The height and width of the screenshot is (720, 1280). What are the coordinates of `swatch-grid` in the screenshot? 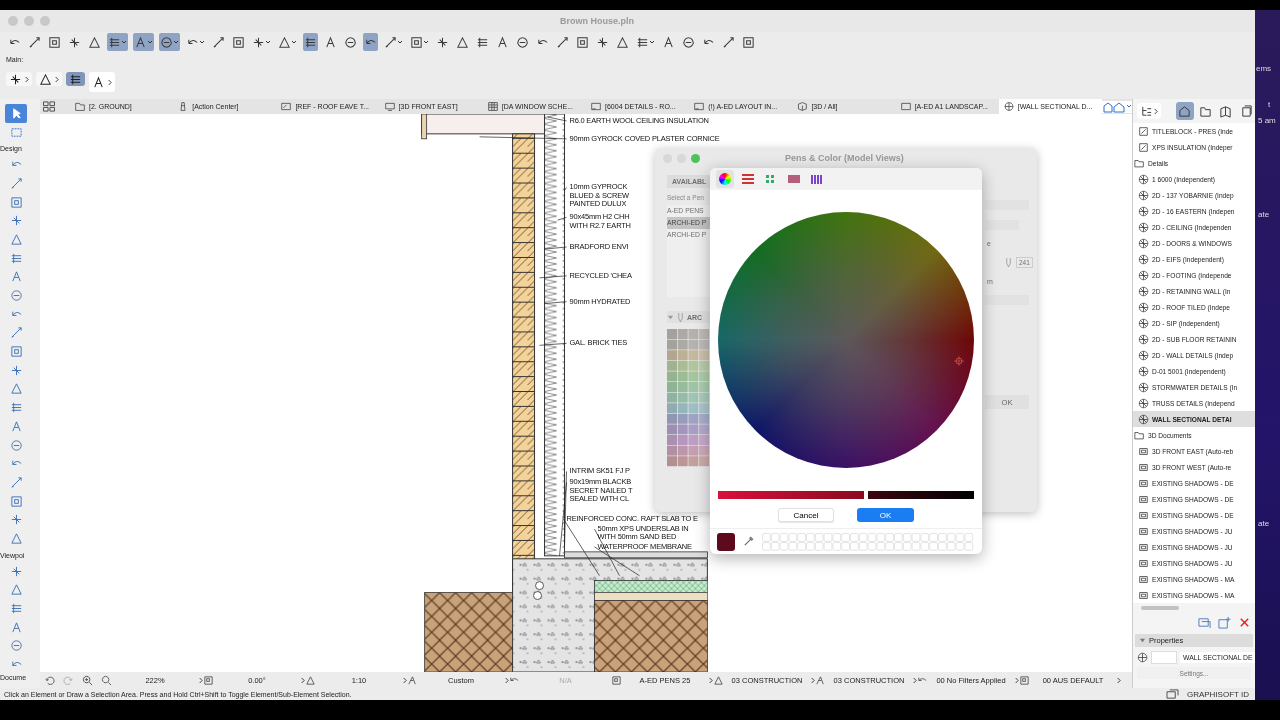 It's located at (868, 541).